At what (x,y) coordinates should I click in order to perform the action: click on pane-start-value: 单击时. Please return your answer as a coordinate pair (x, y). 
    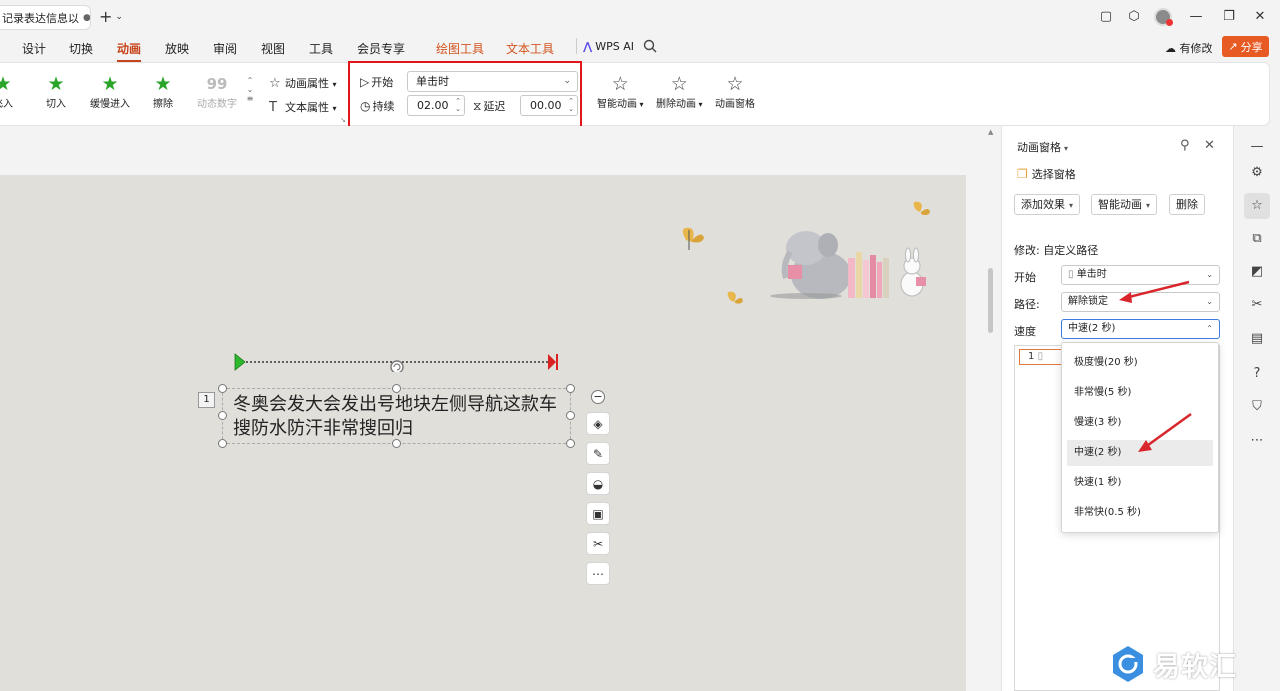
    Looking at the image, I should click on (1091, 274).